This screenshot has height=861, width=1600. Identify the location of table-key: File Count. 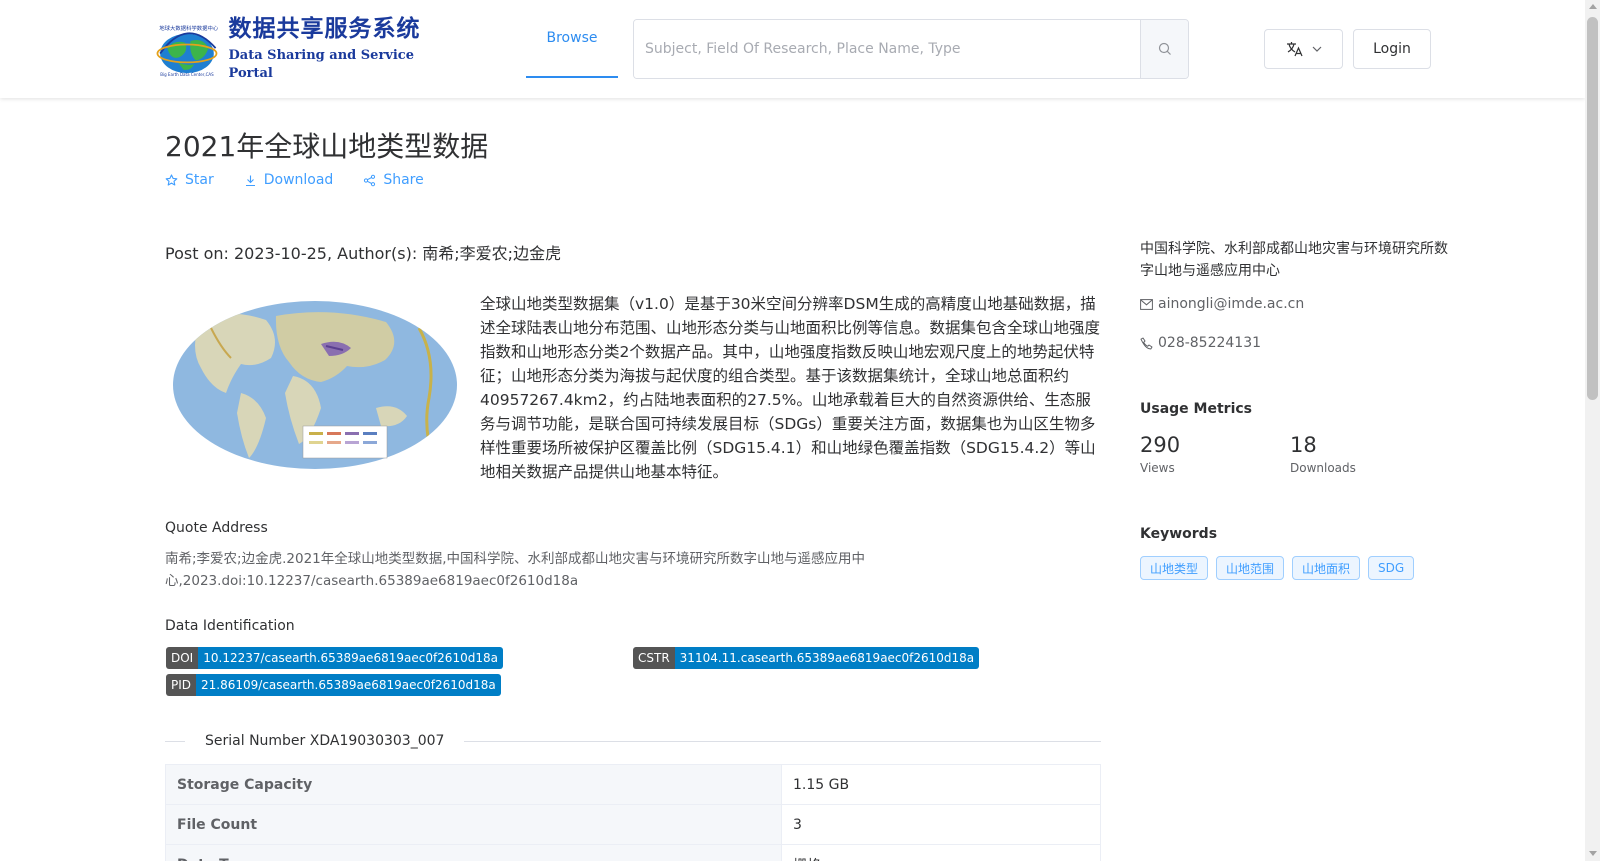
(473, 824).